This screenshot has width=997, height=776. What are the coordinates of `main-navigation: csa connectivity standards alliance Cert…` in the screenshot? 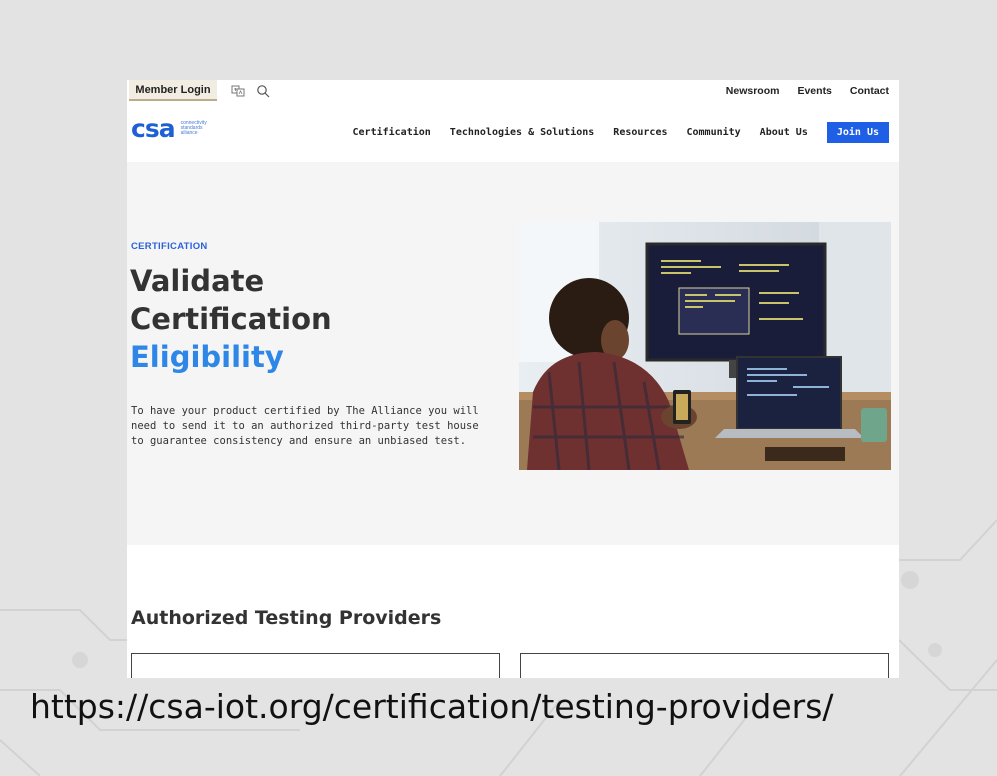 It's located at (513, 132).